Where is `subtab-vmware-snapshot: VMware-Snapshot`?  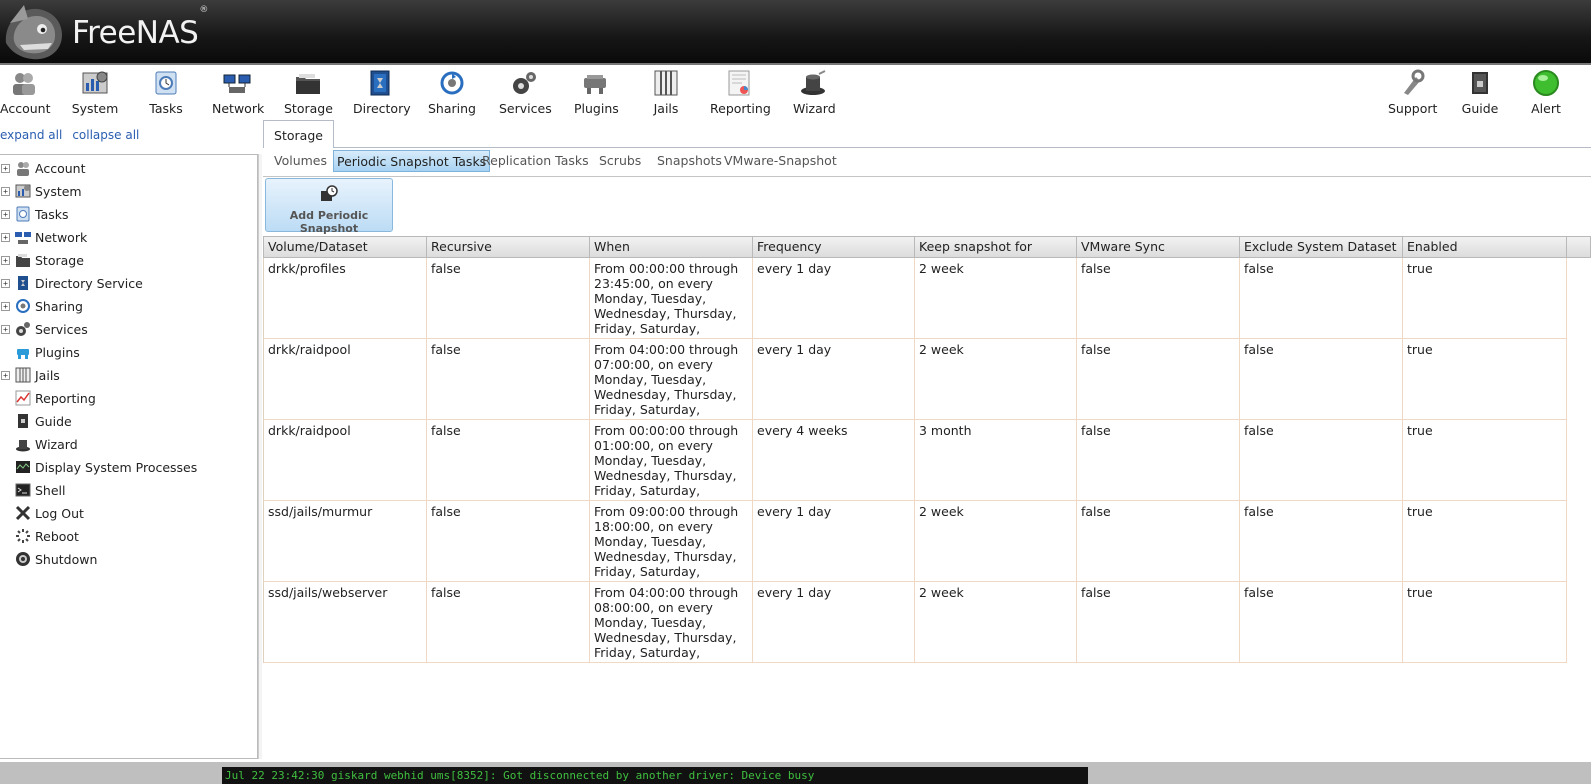 subtab-vmware-snapshot: VMware-Snapshot is located at coordinates (780, 161).